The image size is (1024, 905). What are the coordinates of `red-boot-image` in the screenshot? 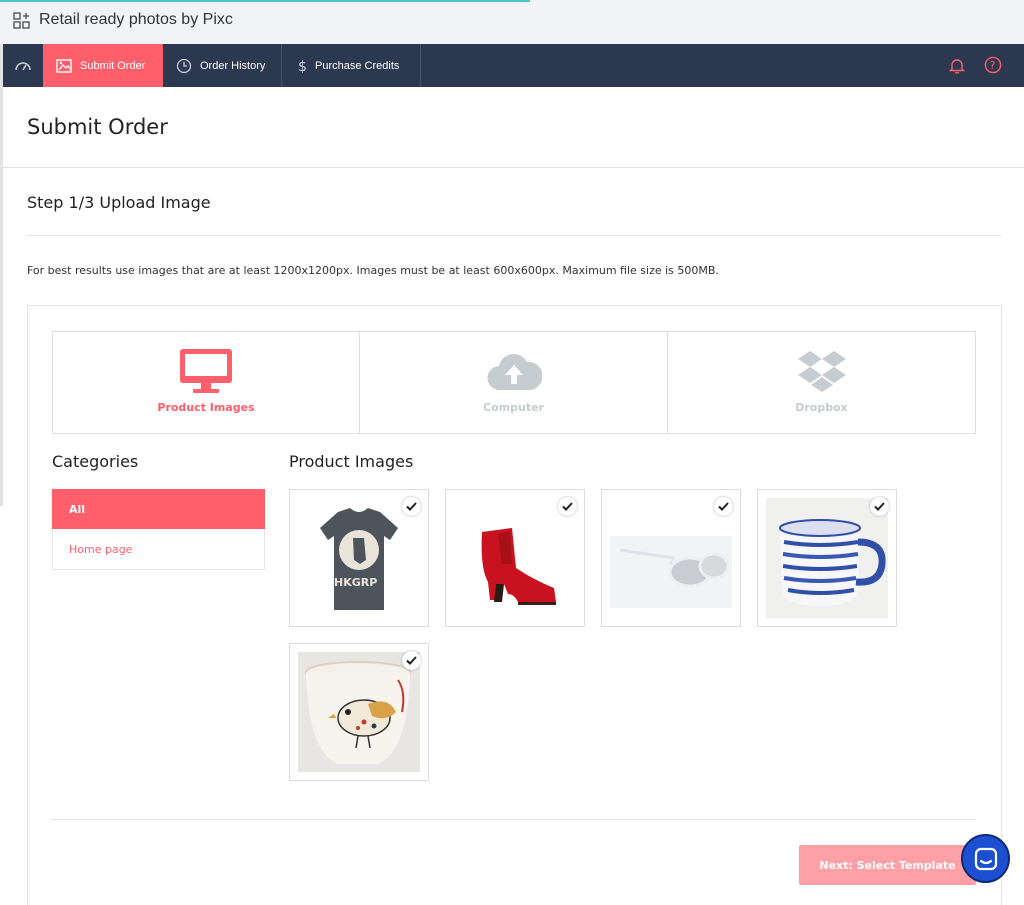 It's located at (515, 558).